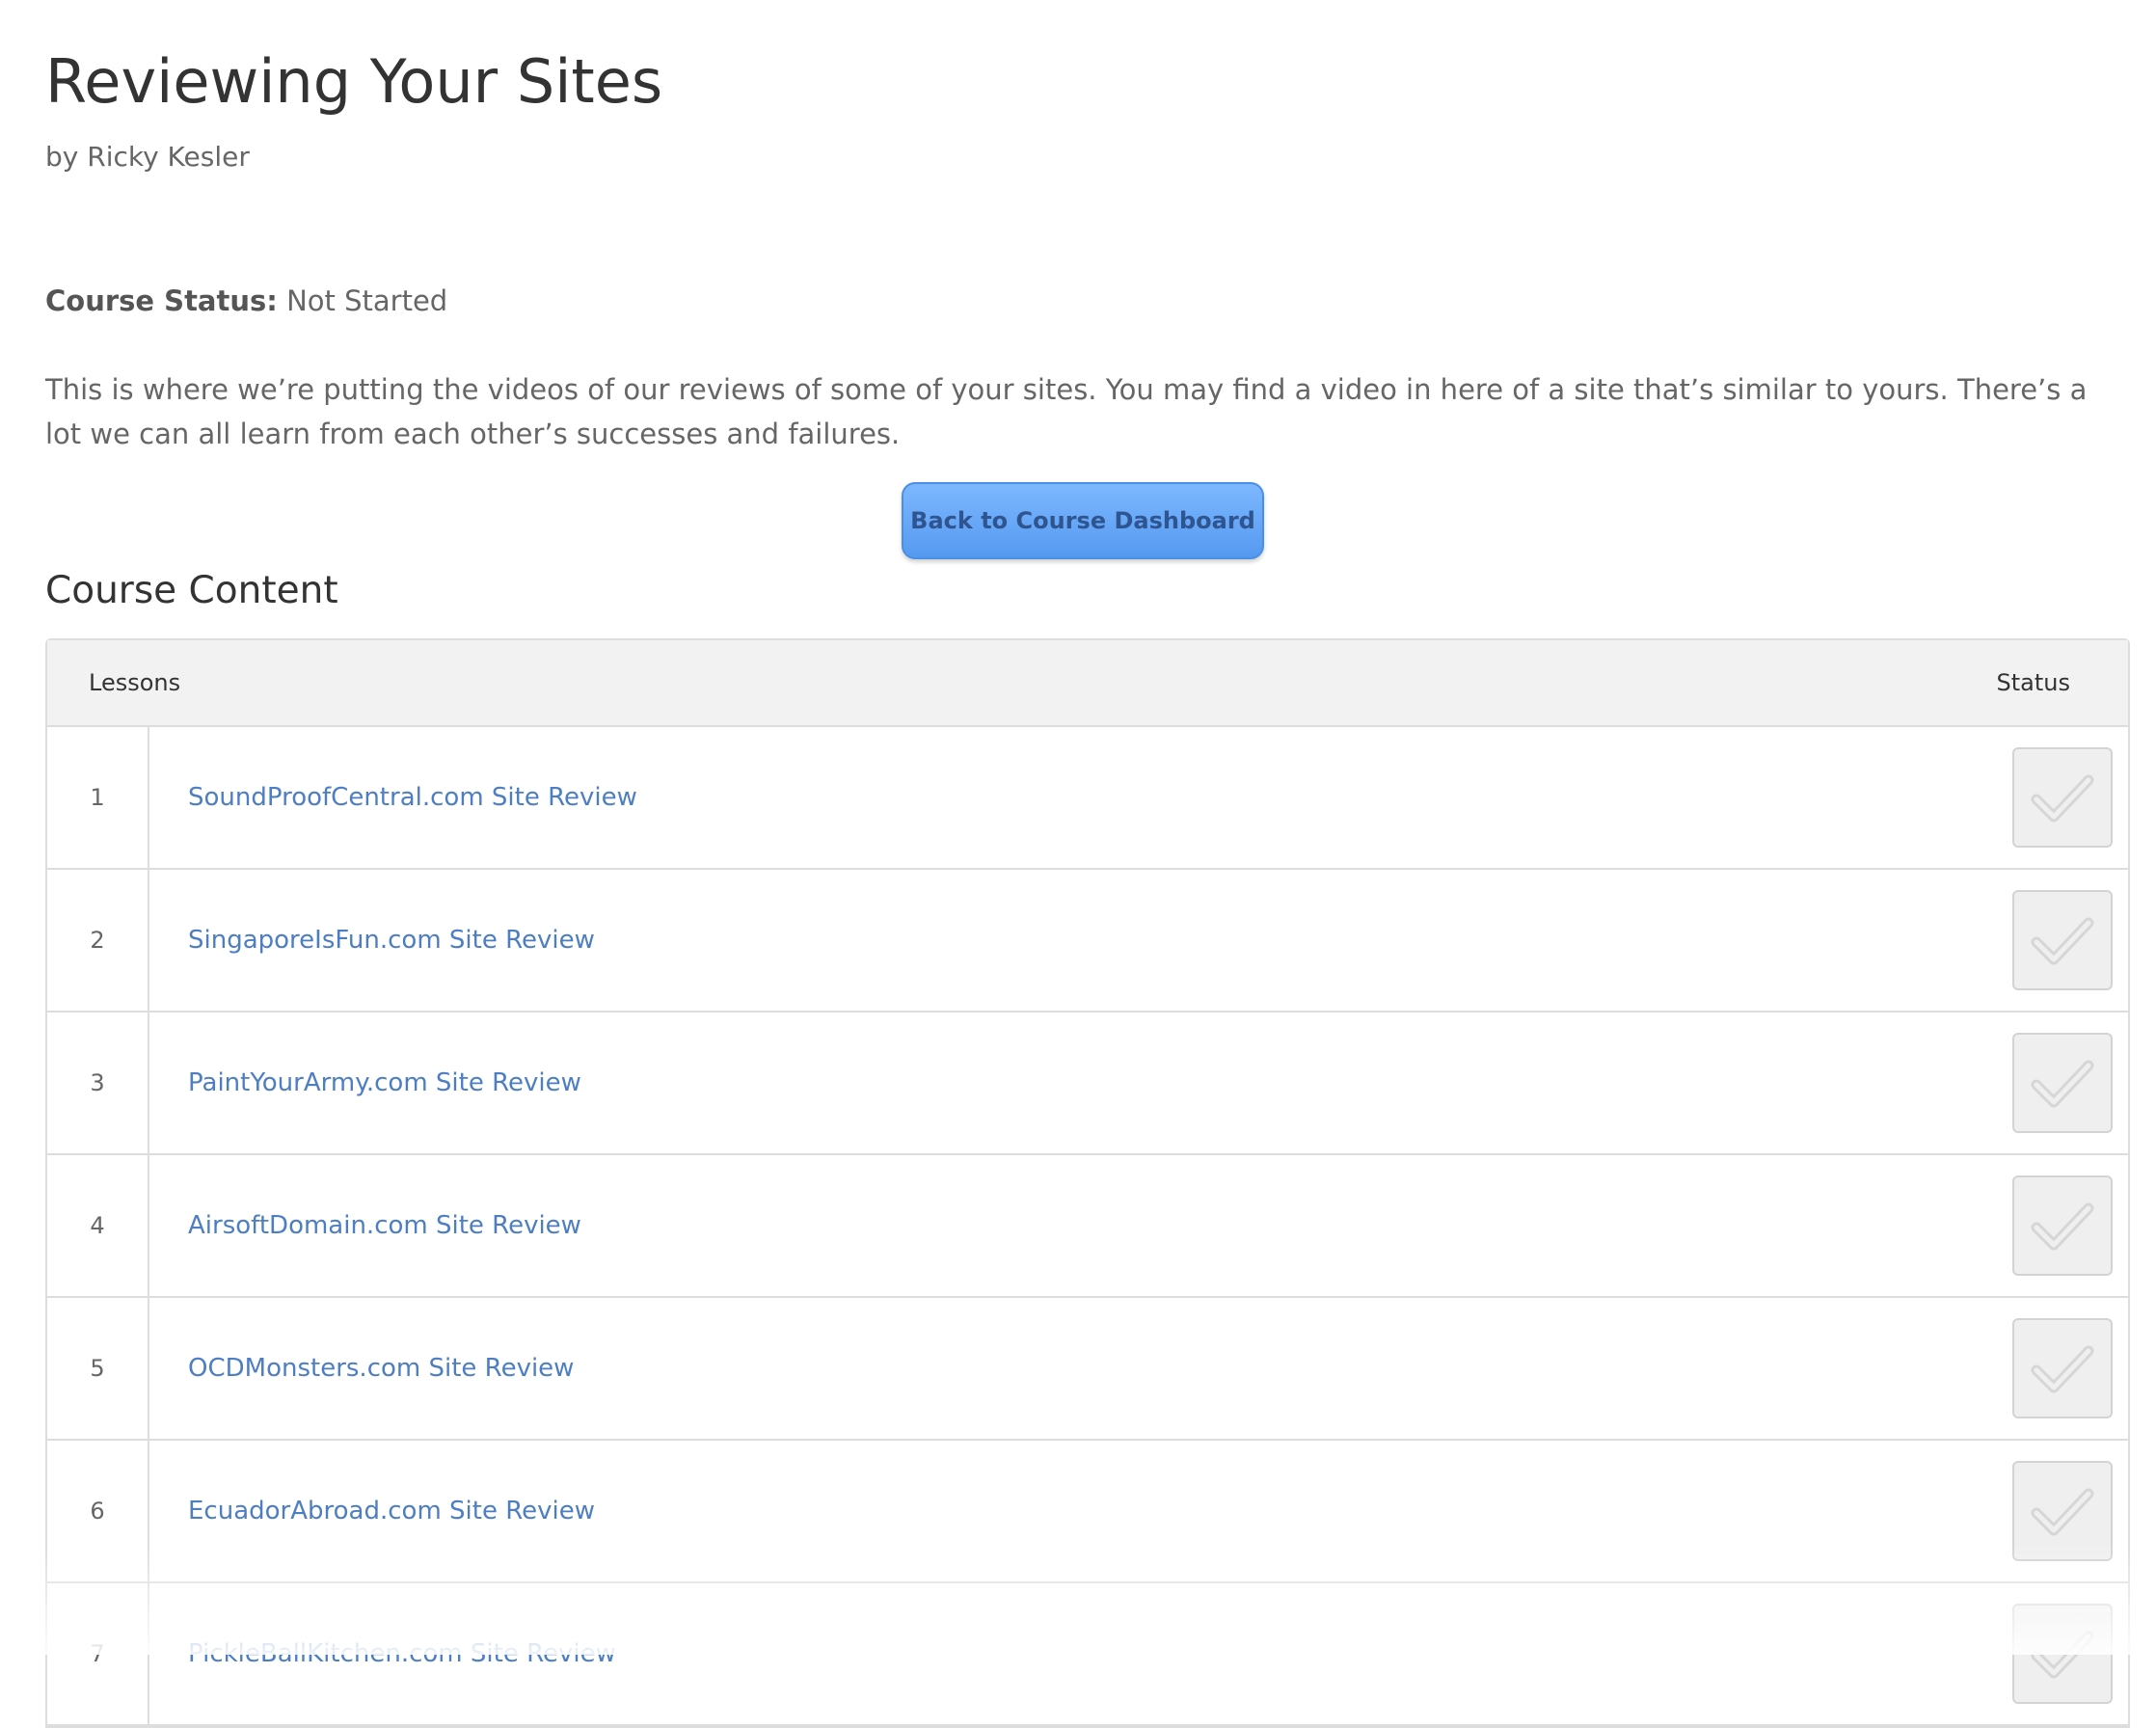 This screenshot has height=1728, width=2156. What do you see at coordinates (98, 1653) in the screenshot?
I see `lesson-number: 7` at bounding box center [98, 1653].